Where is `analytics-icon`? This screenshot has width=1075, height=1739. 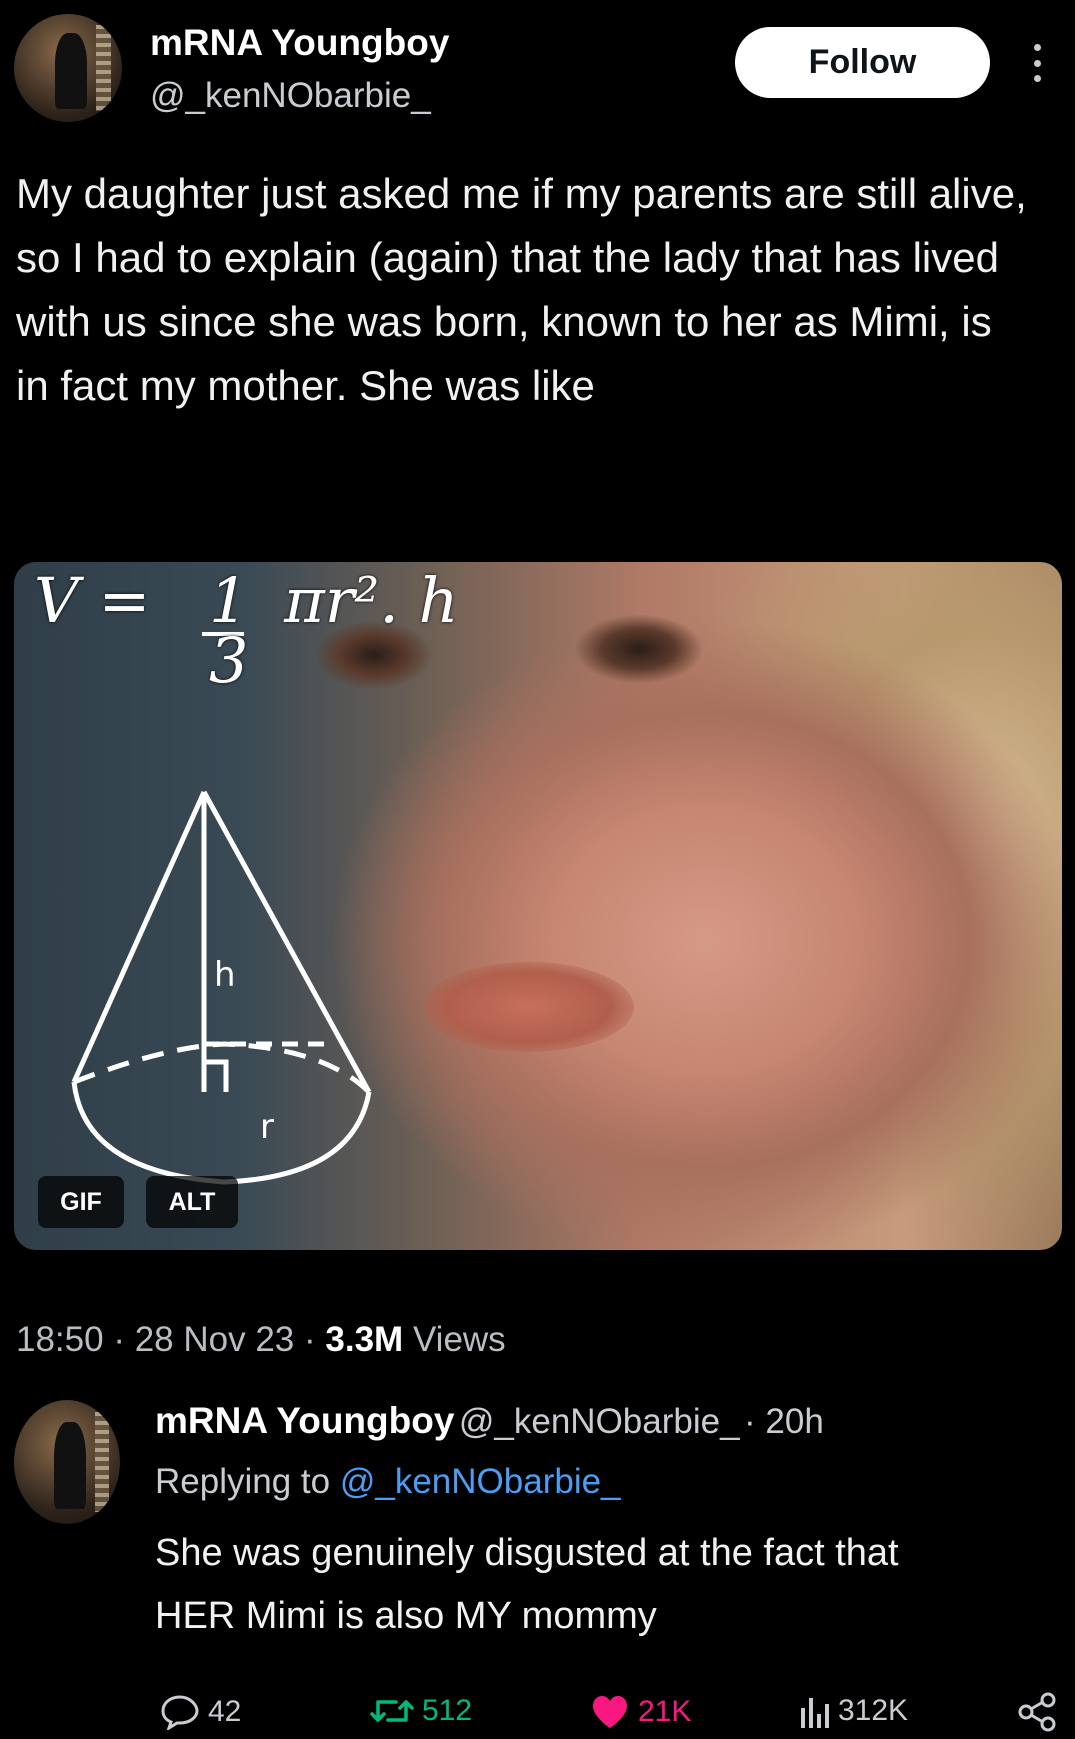
analytics-icon is located at coordinates (815, 1713).